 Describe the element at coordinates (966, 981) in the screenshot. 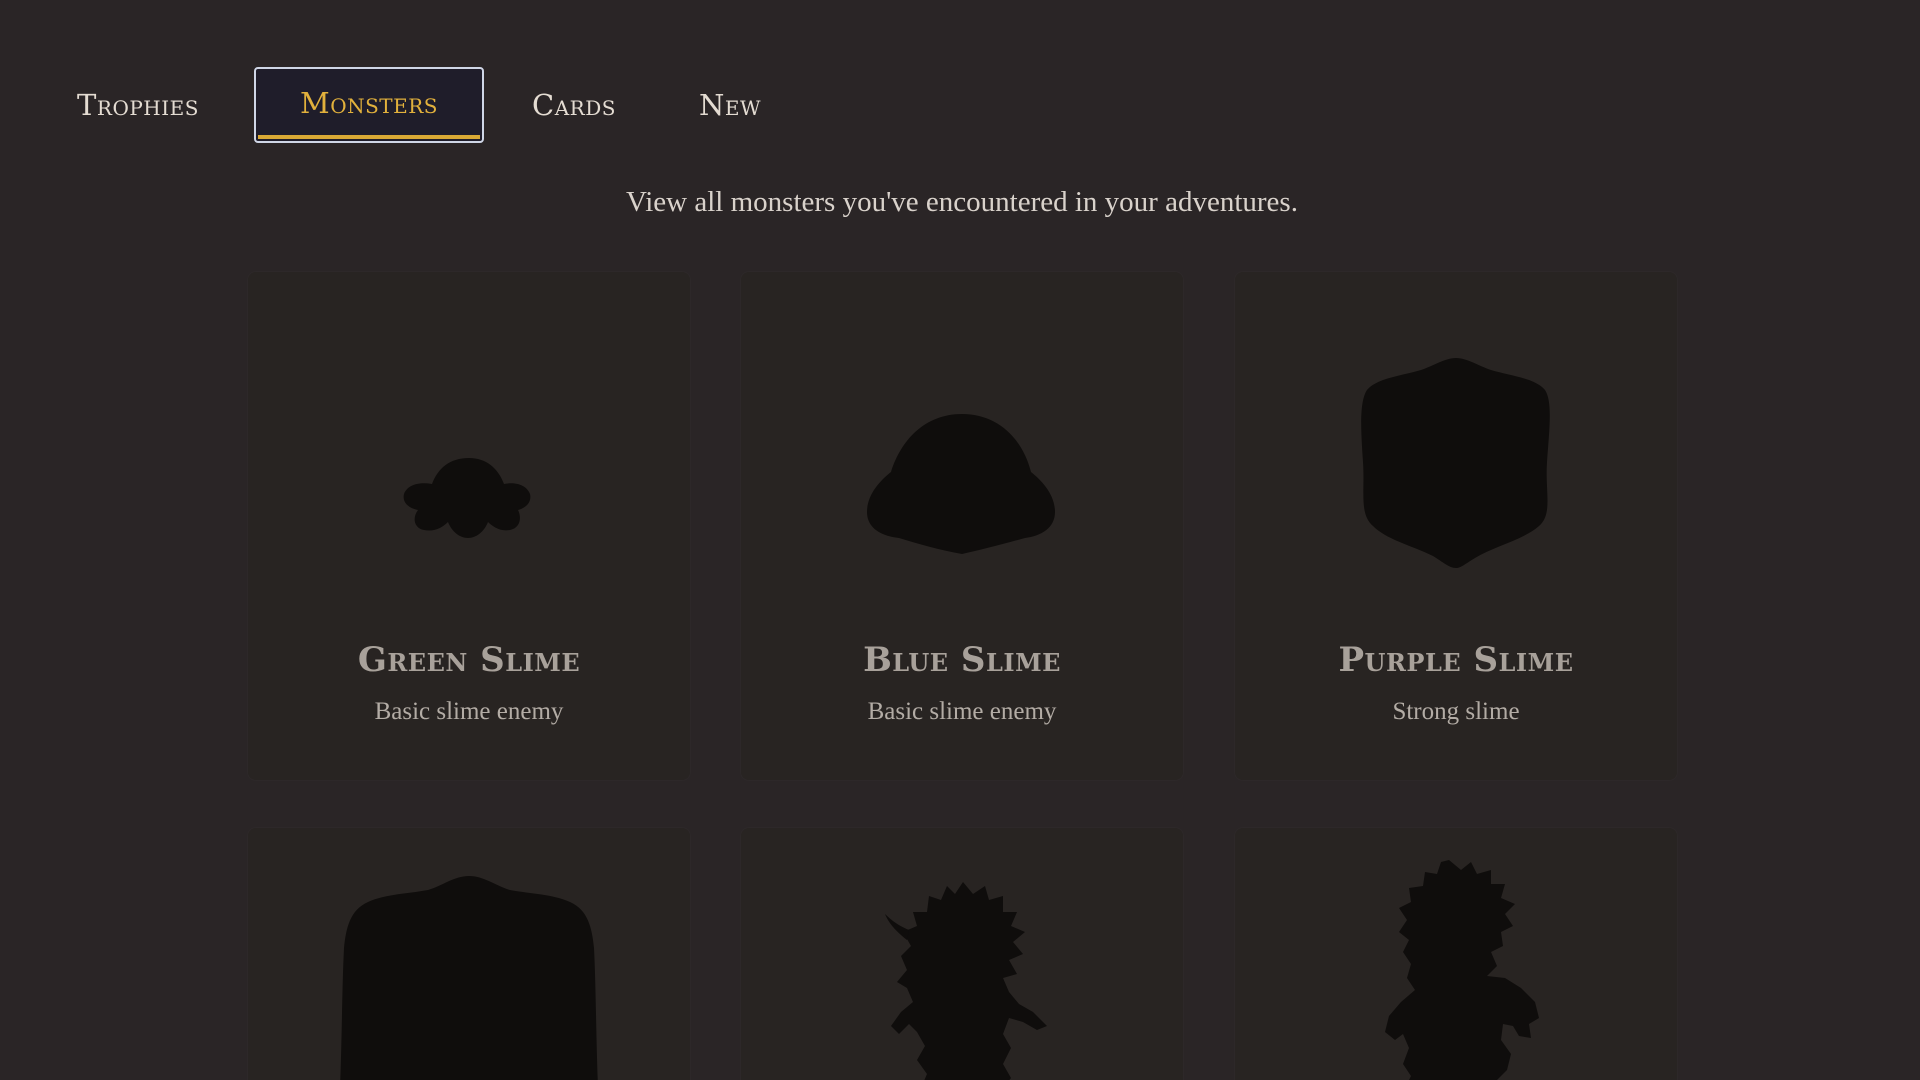

I see `plant-creature-icon` at that location.